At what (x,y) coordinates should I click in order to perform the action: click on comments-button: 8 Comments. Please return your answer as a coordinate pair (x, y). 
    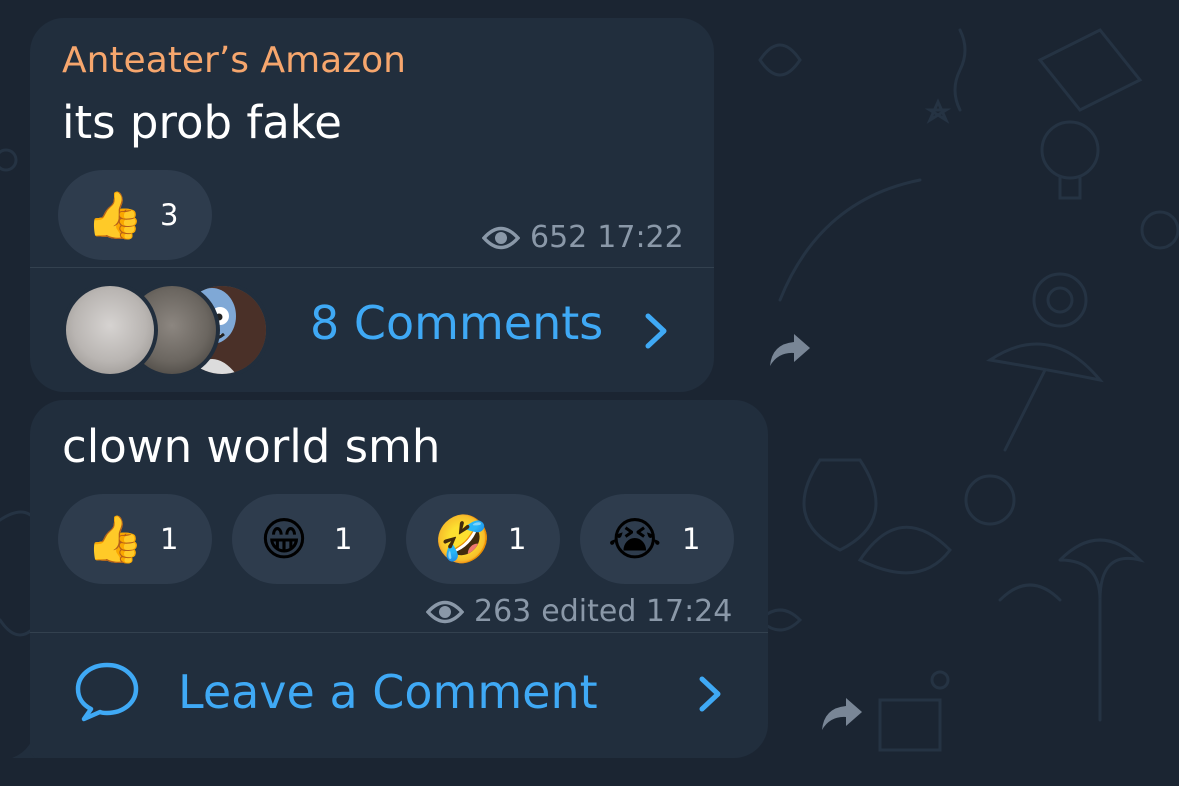
    Looking at the image, I should click on (372, 330).